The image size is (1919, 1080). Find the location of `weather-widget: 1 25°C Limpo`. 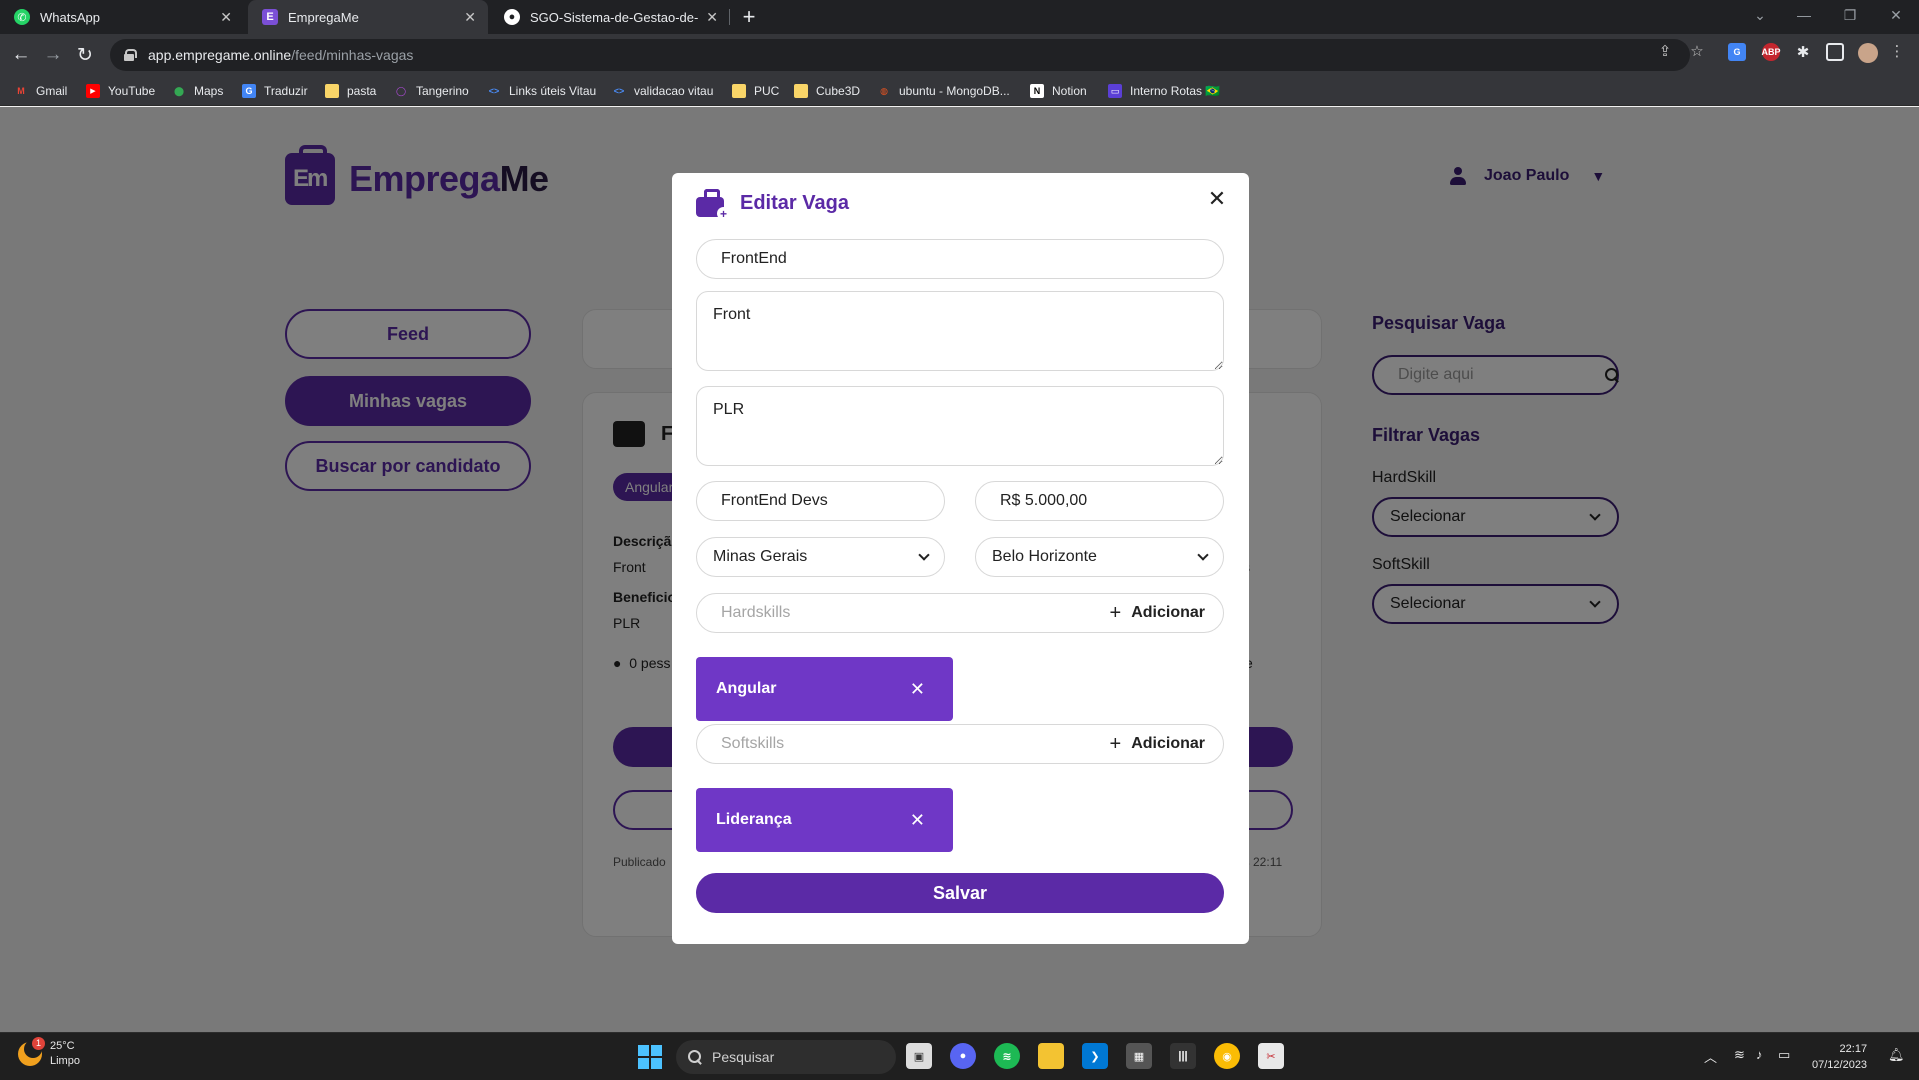

weather-widget: 1 25°C Limpo is located at coordinates (49, 1053).